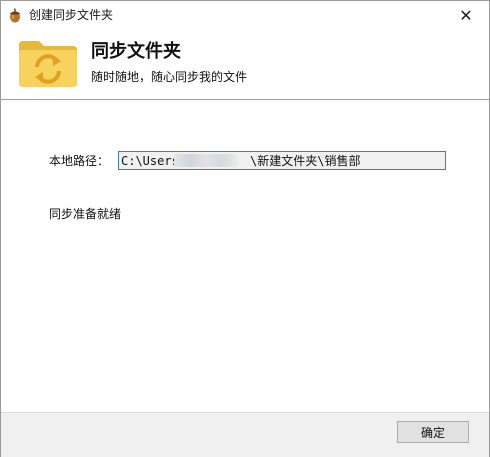 This screenshot has height=457, width=490. Describe the element at coordinates (15, 15) in the screenshot. I see `acorn-icon` at that location.